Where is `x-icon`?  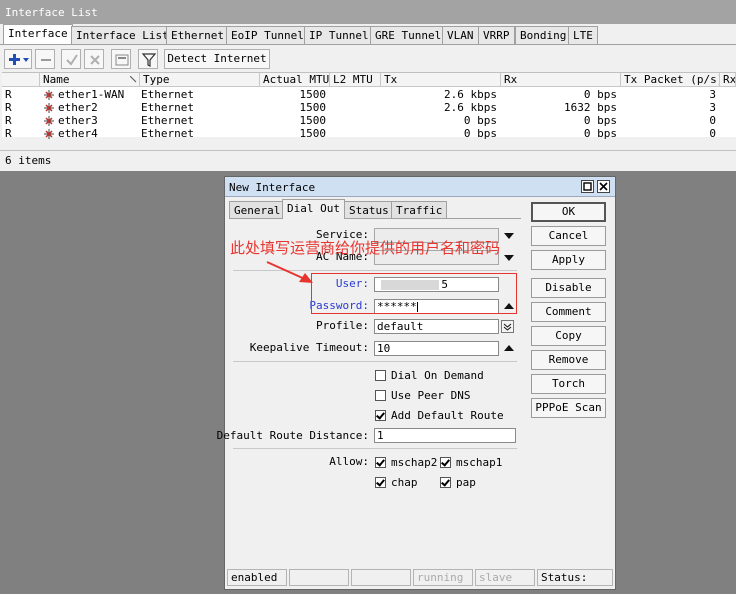
x-icon is located at coordinates (95, 60).